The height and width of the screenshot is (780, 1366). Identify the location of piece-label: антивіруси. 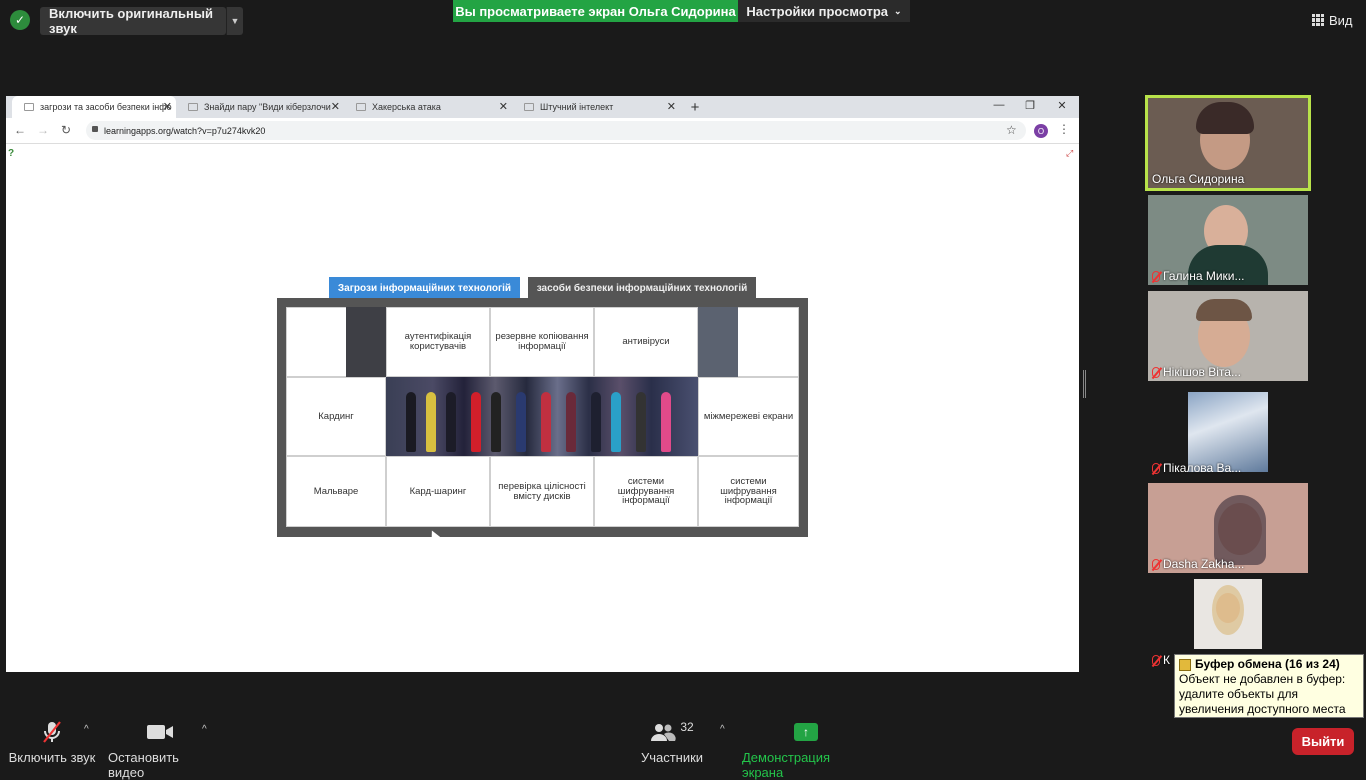
(646, 342).